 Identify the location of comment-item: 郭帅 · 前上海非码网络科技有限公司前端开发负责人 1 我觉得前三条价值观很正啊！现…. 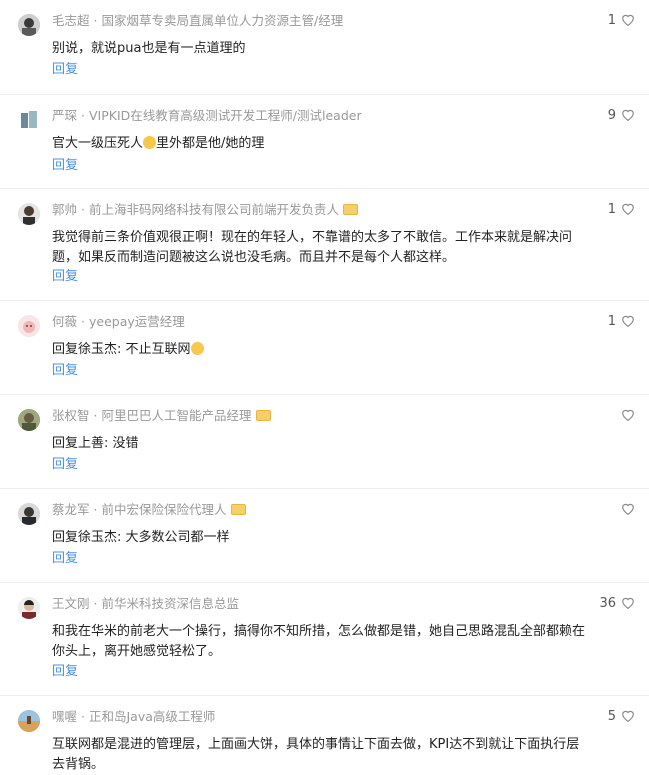
(324, 245).